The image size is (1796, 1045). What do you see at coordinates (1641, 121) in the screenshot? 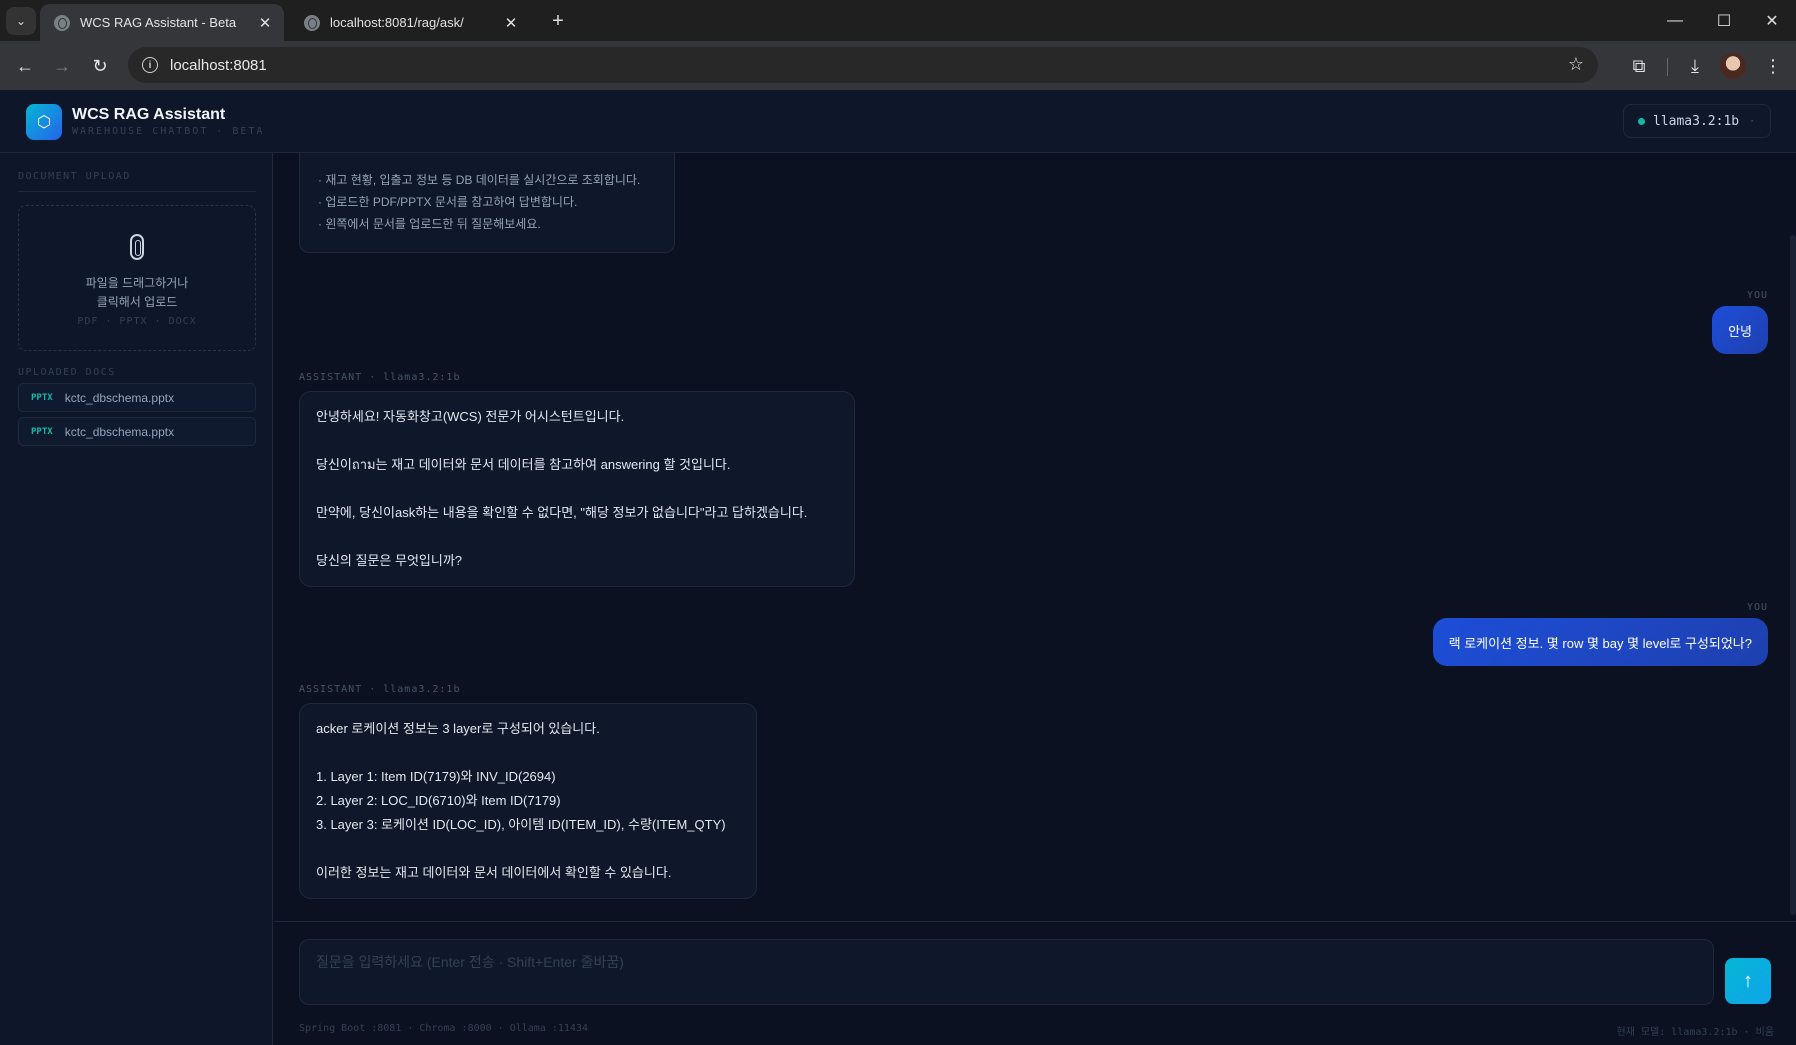
I see `status-dot-icon` at bounding box center [1641, 121].